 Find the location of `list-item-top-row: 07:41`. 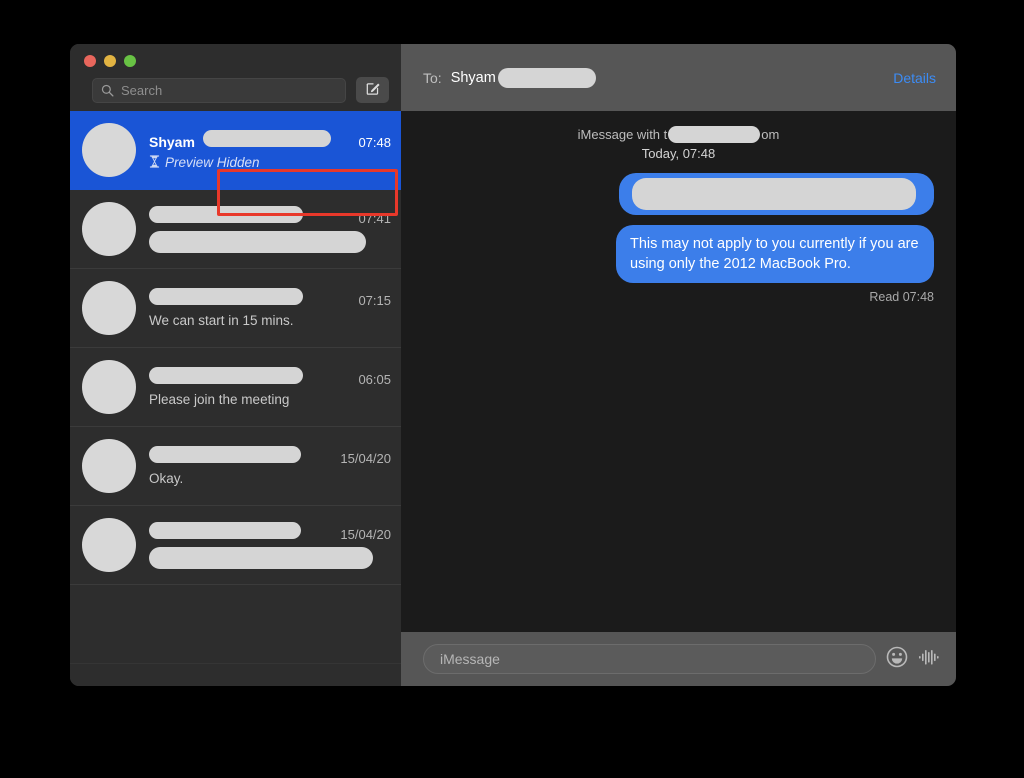

list-item-top-row: 07:41 is located at coordinates (270, 215).